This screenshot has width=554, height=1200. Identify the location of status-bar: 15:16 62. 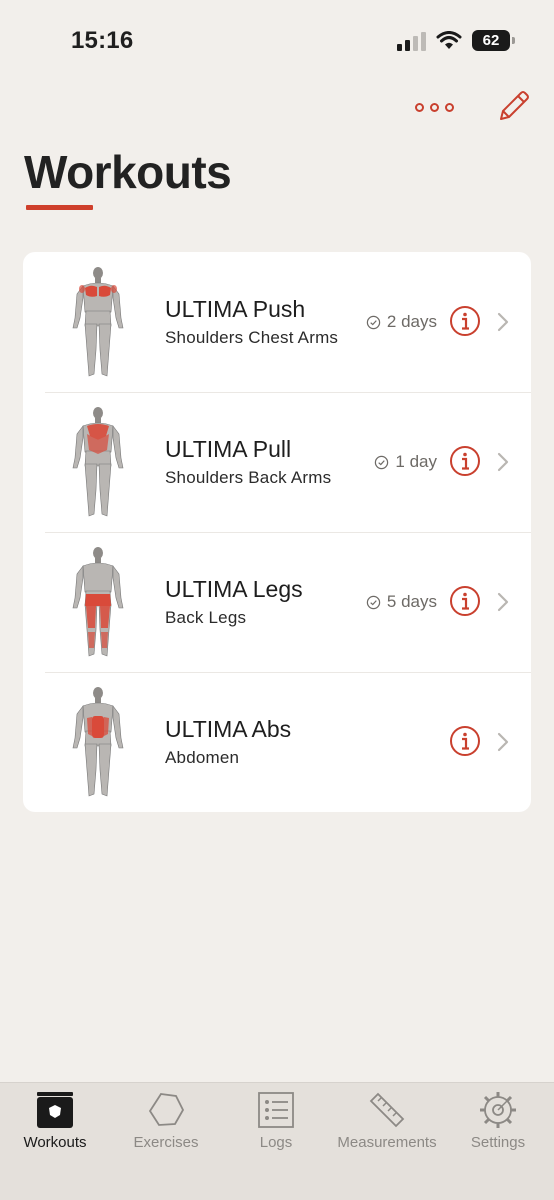
(277, 42).